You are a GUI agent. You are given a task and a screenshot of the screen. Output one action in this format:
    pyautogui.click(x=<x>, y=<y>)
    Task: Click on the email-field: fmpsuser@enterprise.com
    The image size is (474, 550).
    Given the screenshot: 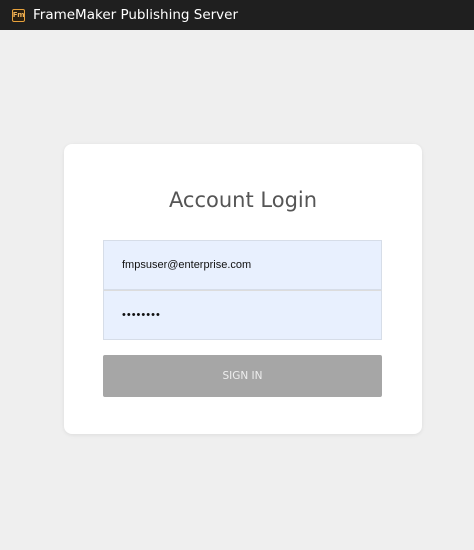 What is the action you would take?
    pyautogui.click(x=242, y=265)
    